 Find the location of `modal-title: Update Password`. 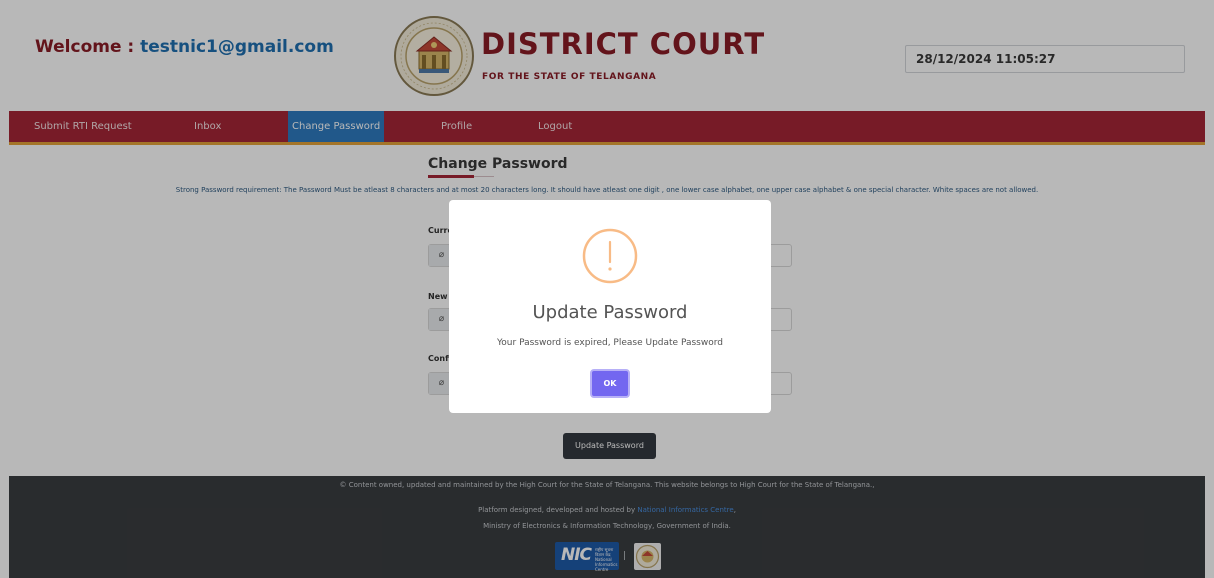

modal-title: Update Password is located at coordinates (610, 312).